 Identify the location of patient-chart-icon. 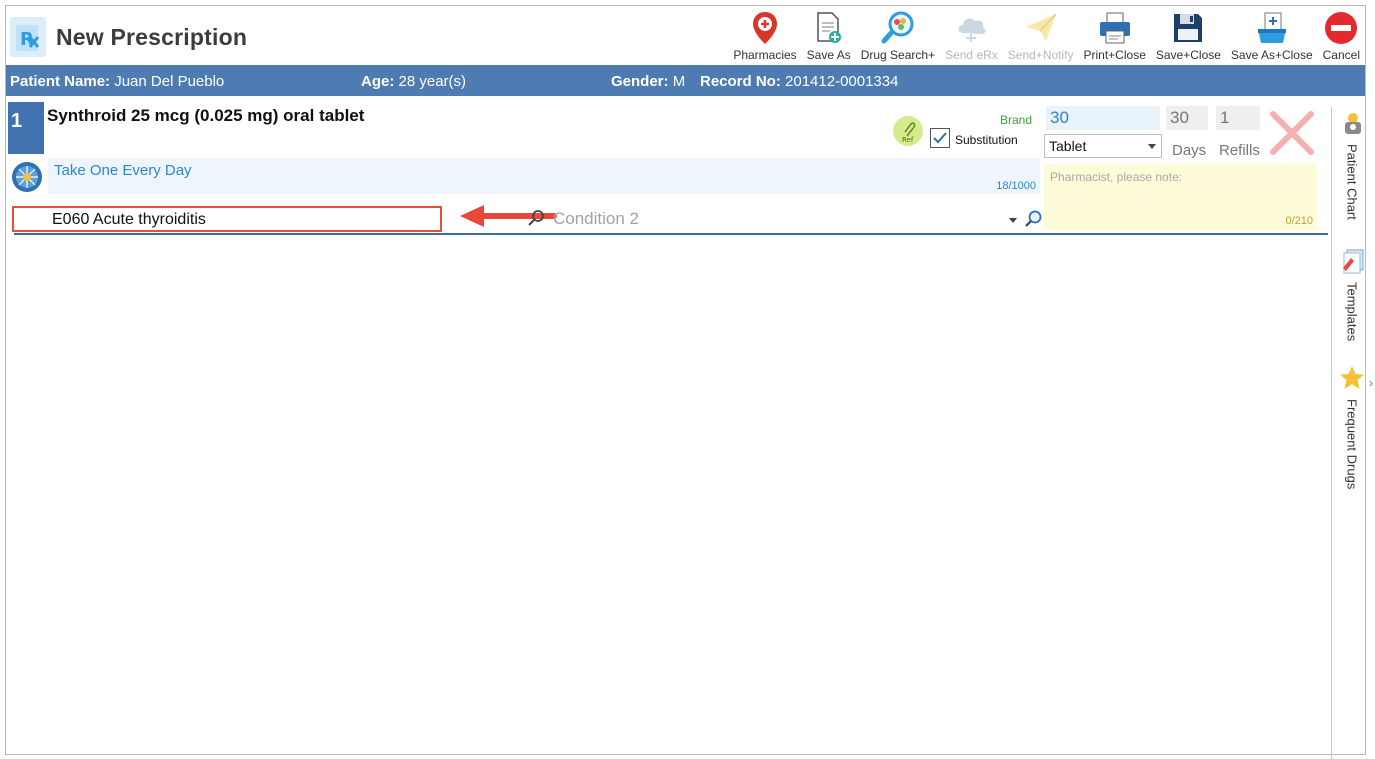
(1353, 123).